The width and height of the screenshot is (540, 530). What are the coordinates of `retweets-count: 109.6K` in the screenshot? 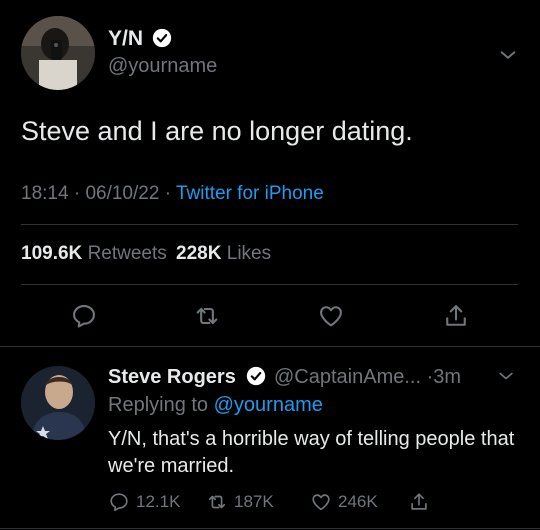 It's located at (51, 253).